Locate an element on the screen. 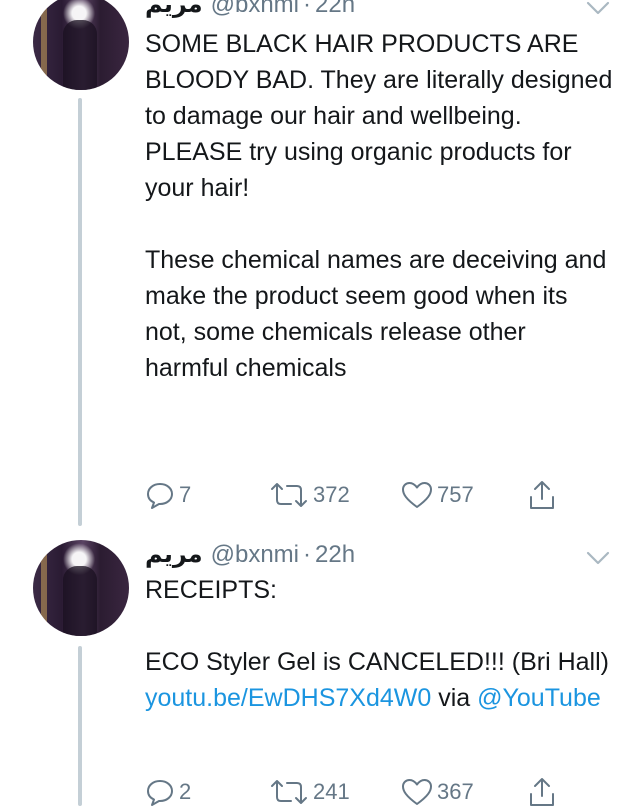  tweet-actions: 2 241 367 is located at coordinates (365, 792).